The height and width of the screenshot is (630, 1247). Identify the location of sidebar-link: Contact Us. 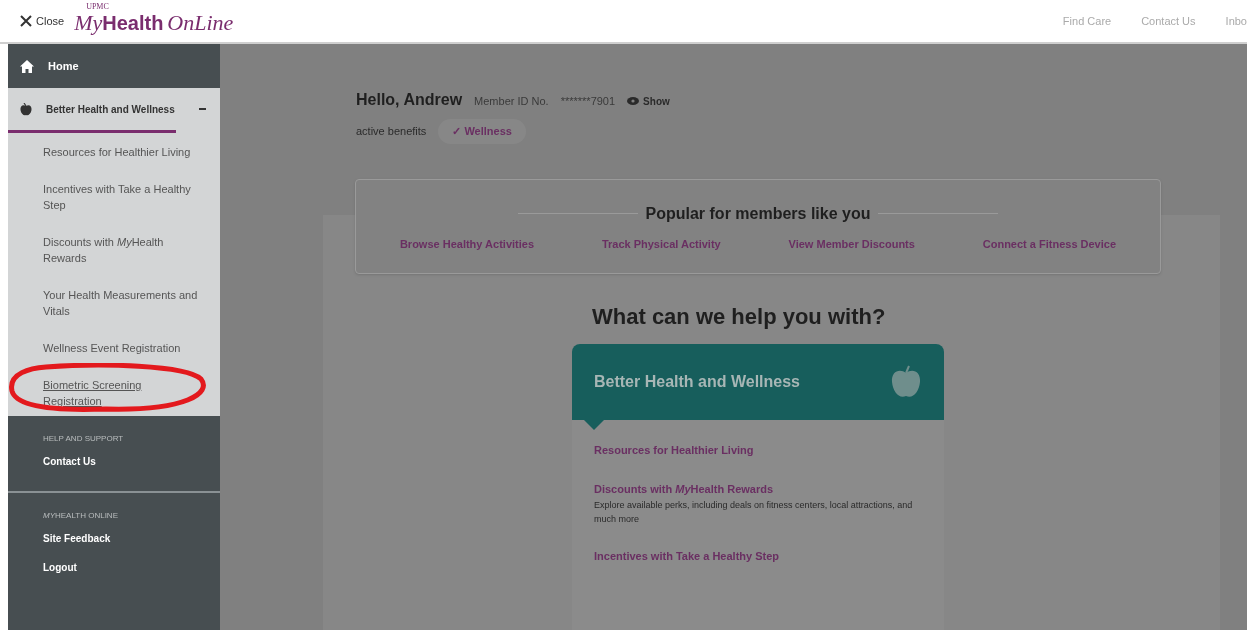
(114, 461).